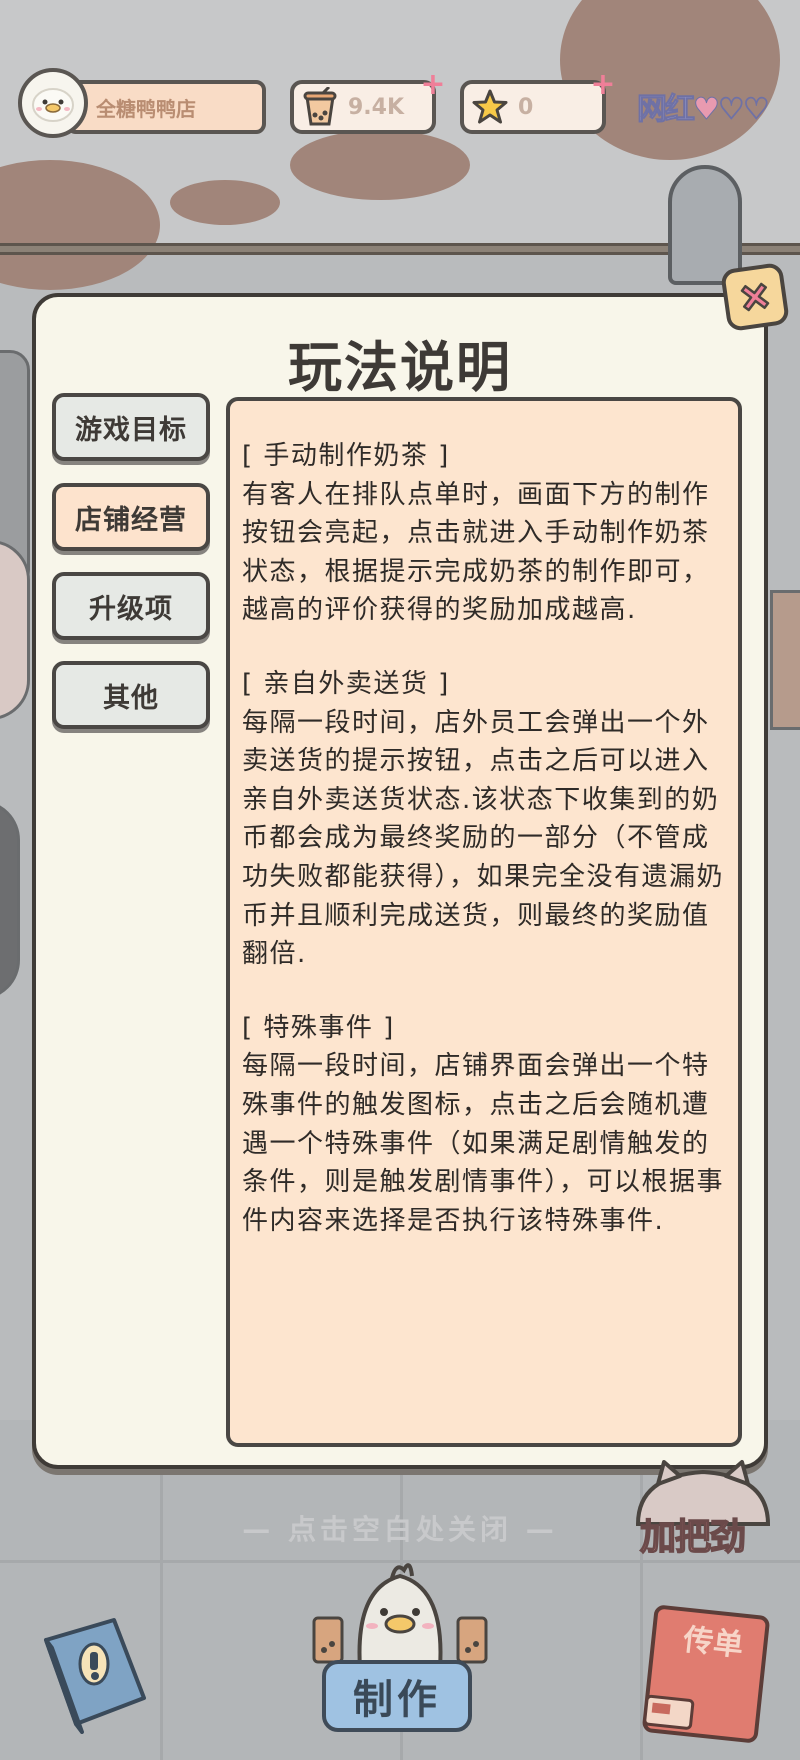  I want to click on star-value: 0, so click(526, 107).